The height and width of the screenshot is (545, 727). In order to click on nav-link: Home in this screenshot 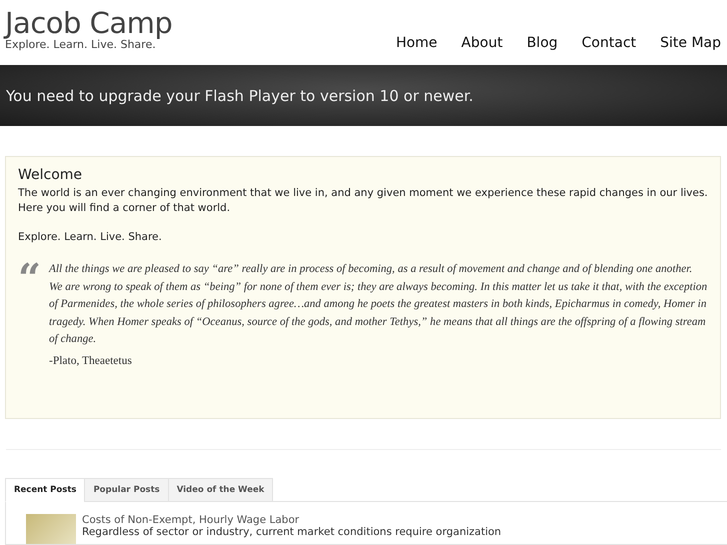, I will do `click(417, 43)`.